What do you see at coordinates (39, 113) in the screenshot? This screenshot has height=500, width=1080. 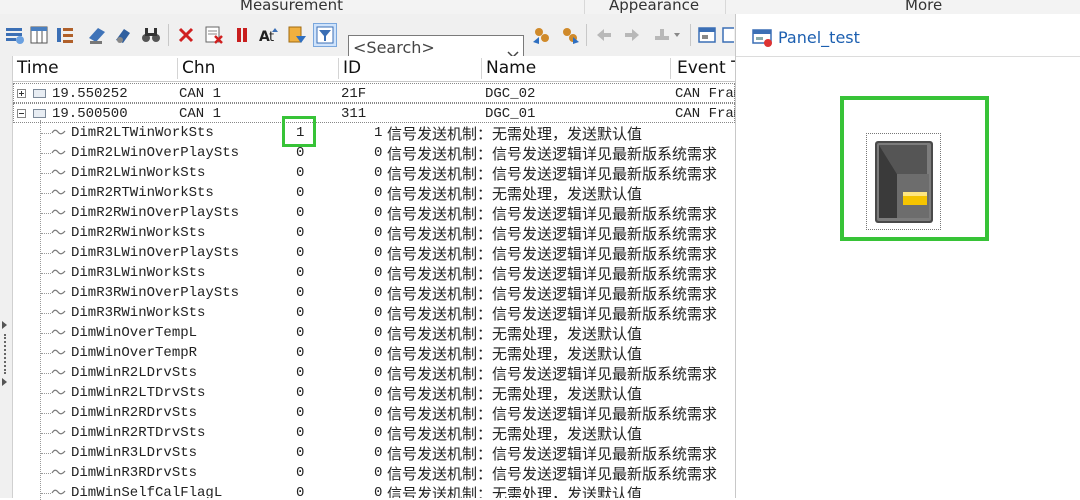 I see `message-icon` at bounding box center [39, 113].